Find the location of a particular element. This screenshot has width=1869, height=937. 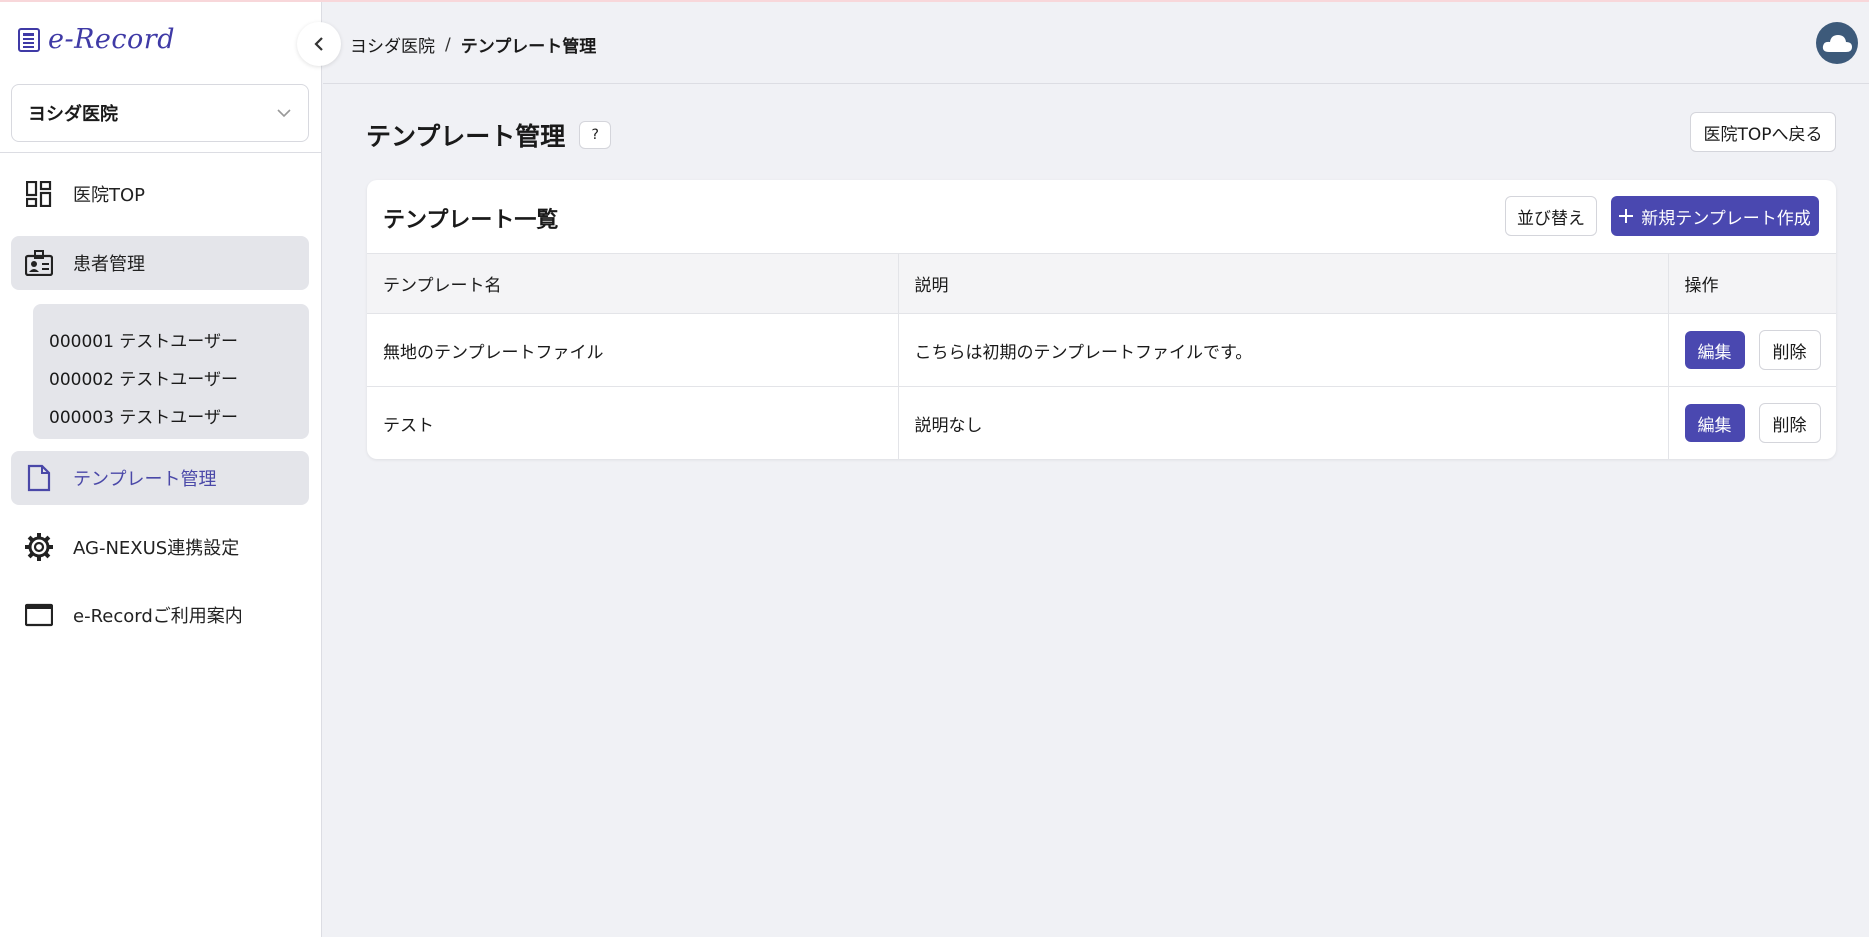

breadcrumb: ヨシダ医院 / テンプレート管理 is located at coordinates (473, 45).